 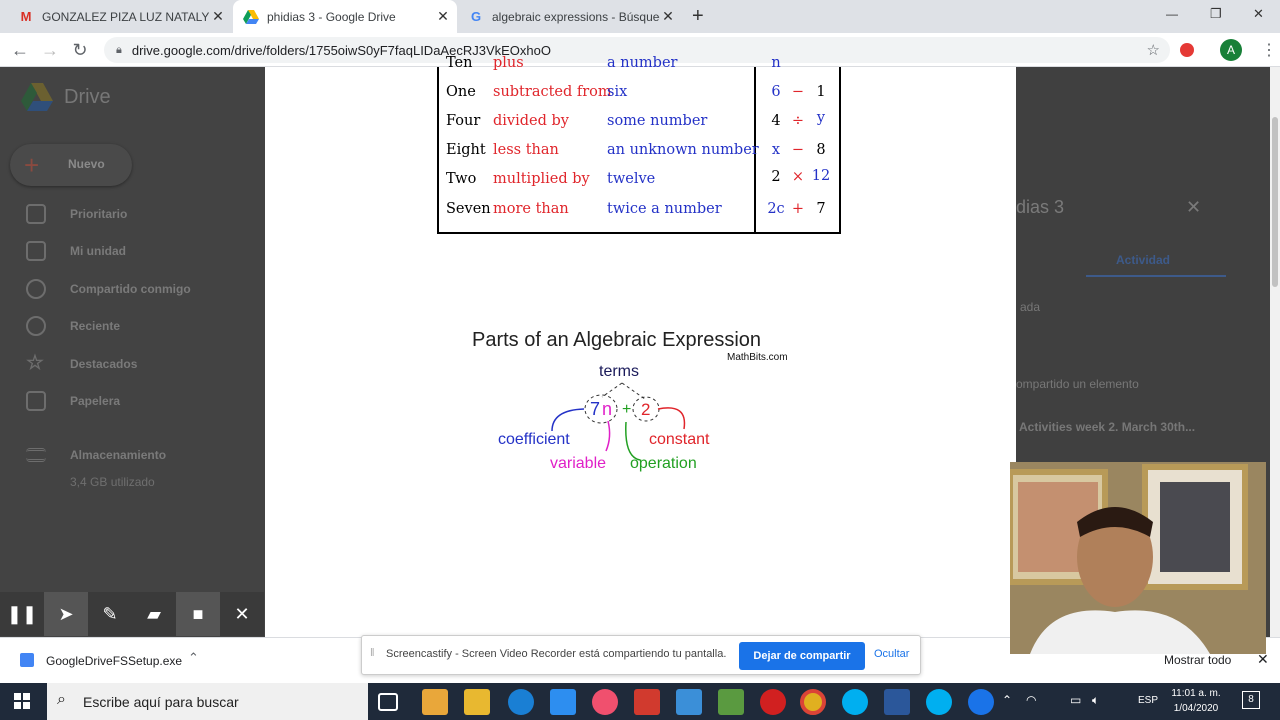 I want to click on mail-icon, so click(x=689, y=702).